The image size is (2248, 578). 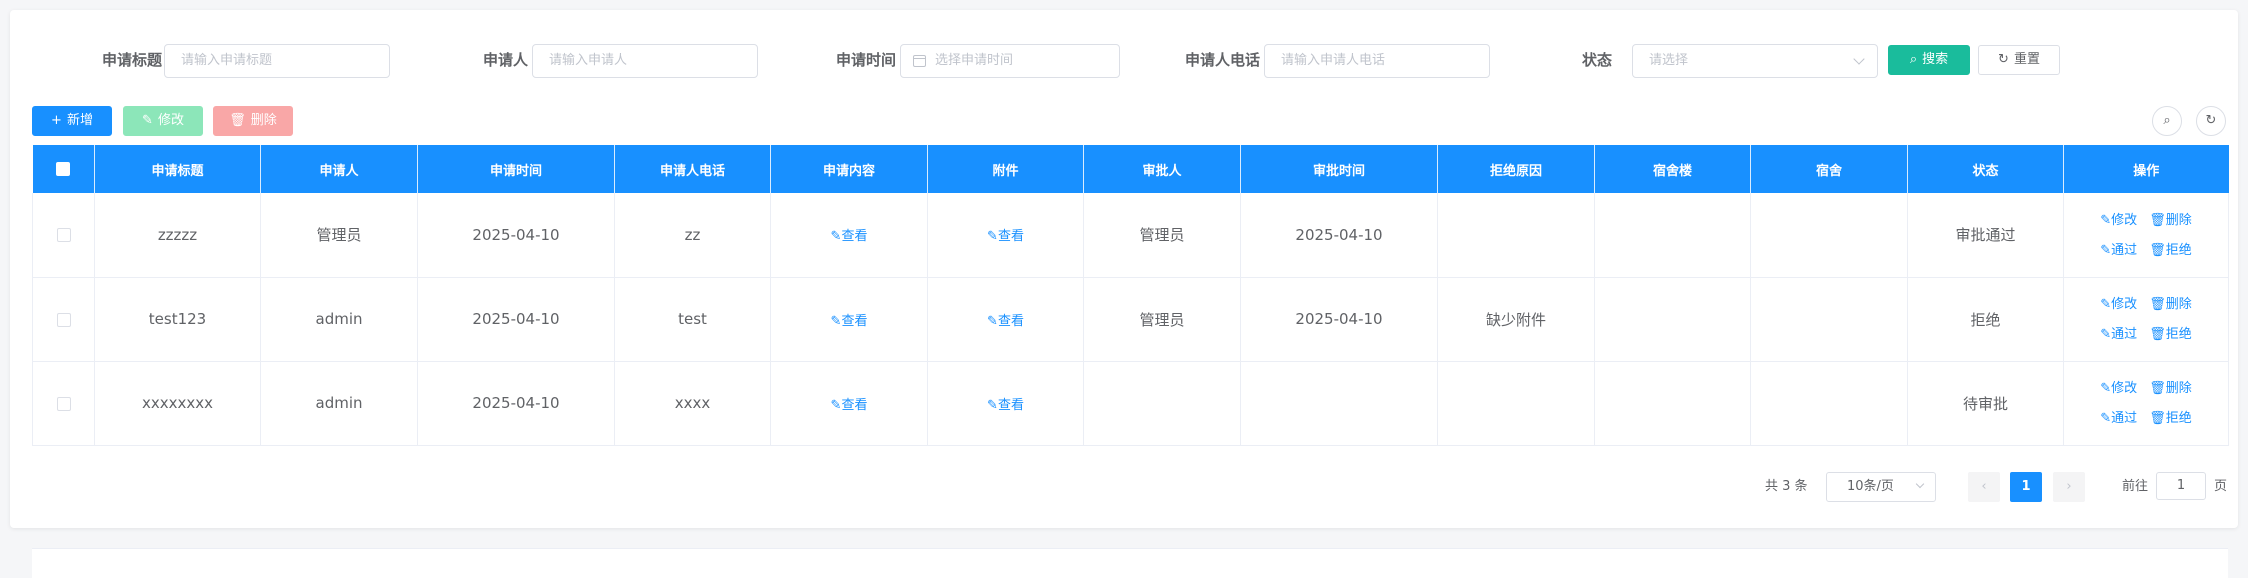 I want to click on refresh-button: ↻, so click(x=2211, y=121).